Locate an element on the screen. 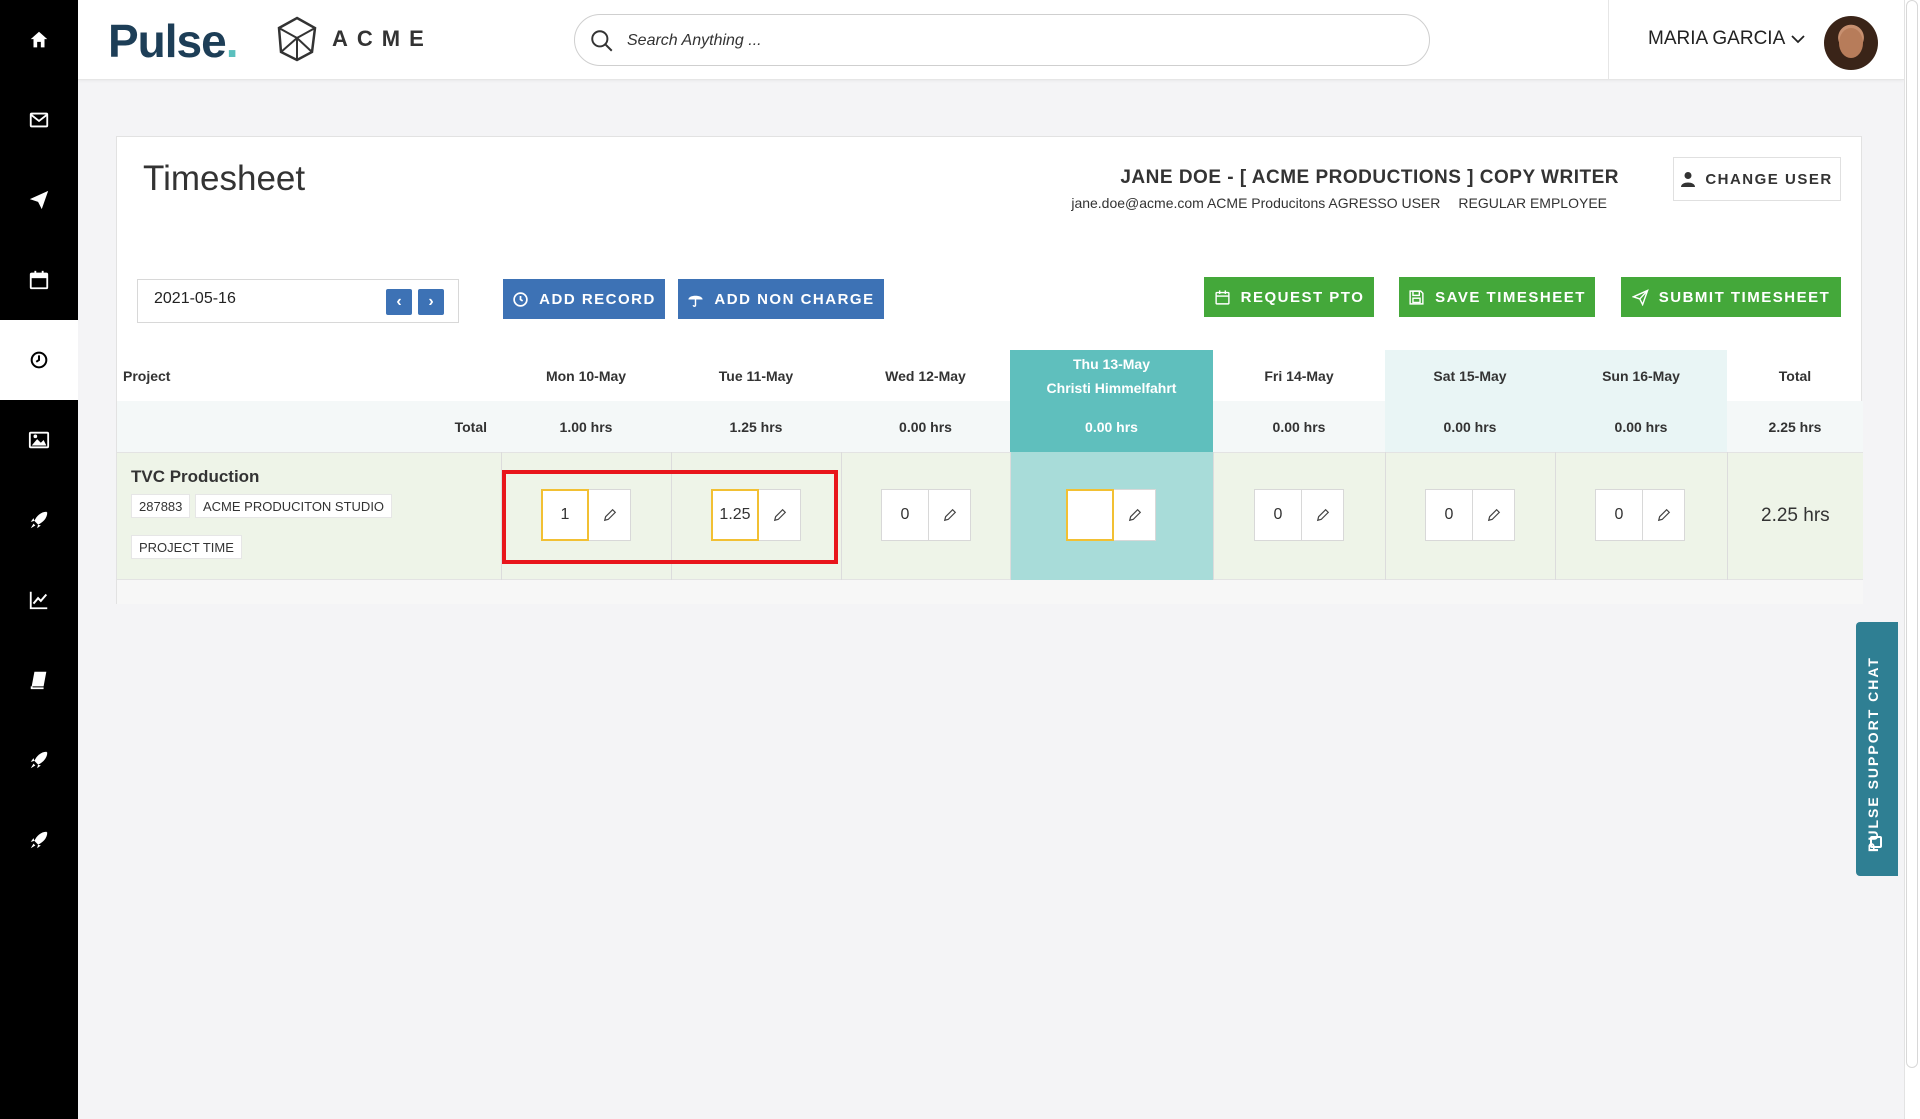 The height and width of the screenshot is (1119, 1920). sidebar-item-mail is located at coordinates (39, 120).